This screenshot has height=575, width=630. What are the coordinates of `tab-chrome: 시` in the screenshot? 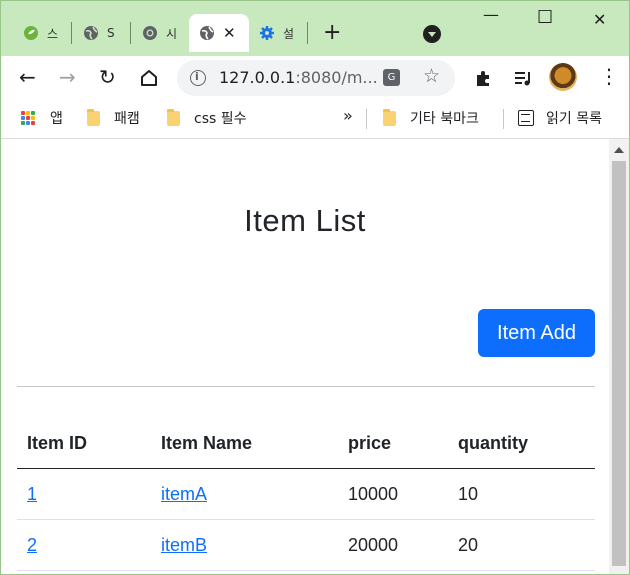 It's located at (156, 33).